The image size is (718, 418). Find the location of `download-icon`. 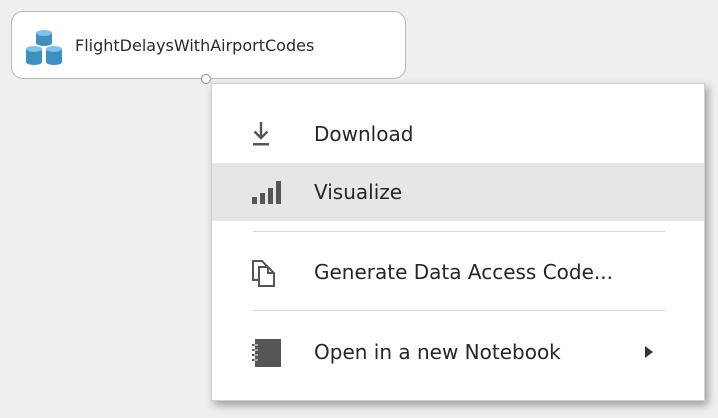

download-icon is located at coordinates (261, 134).